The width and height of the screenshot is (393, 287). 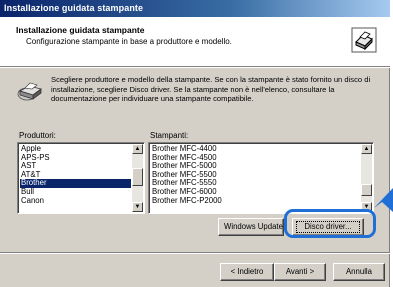 I want to click on cancel-button: Annulla, so click(x=359, y=272).